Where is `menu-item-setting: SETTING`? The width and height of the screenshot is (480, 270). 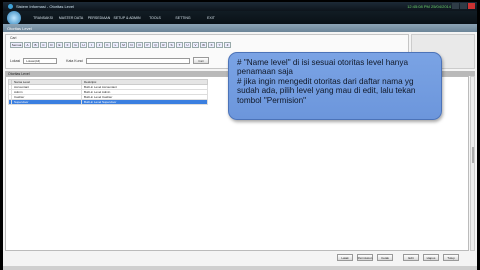
menu-item-setting: SETTING is located at coordinates (183, 18).